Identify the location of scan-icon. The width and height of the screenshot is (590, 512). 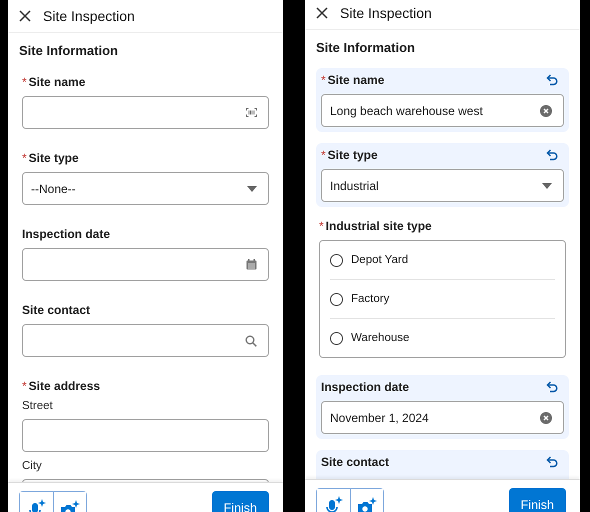
(251, 112).